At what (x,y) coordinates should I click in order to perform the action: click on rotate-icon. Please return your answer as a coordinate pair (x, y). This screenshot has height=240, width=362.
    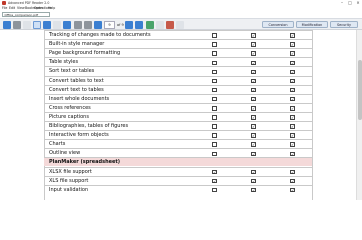
    Looking at the image, I should click on (150, 25).